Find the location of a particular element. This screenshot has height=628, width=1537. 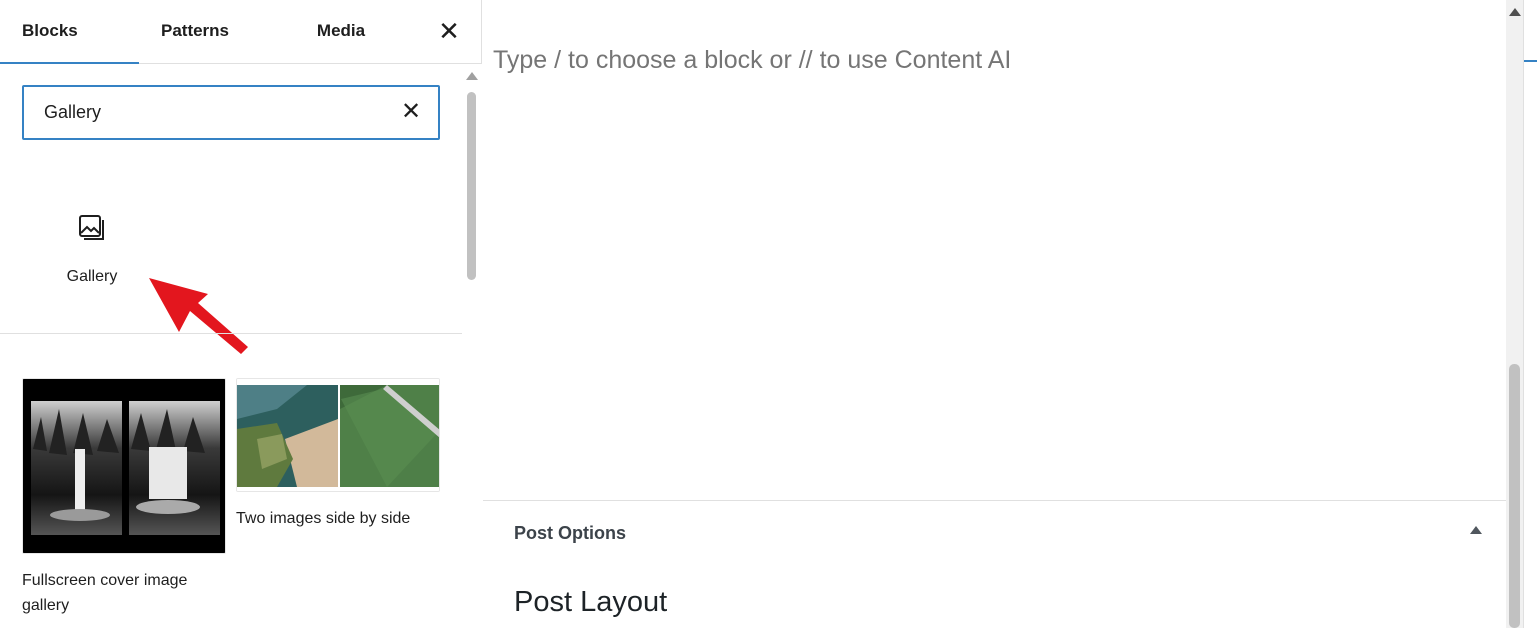

tab-media: Media is located at coordinates (341, 32).